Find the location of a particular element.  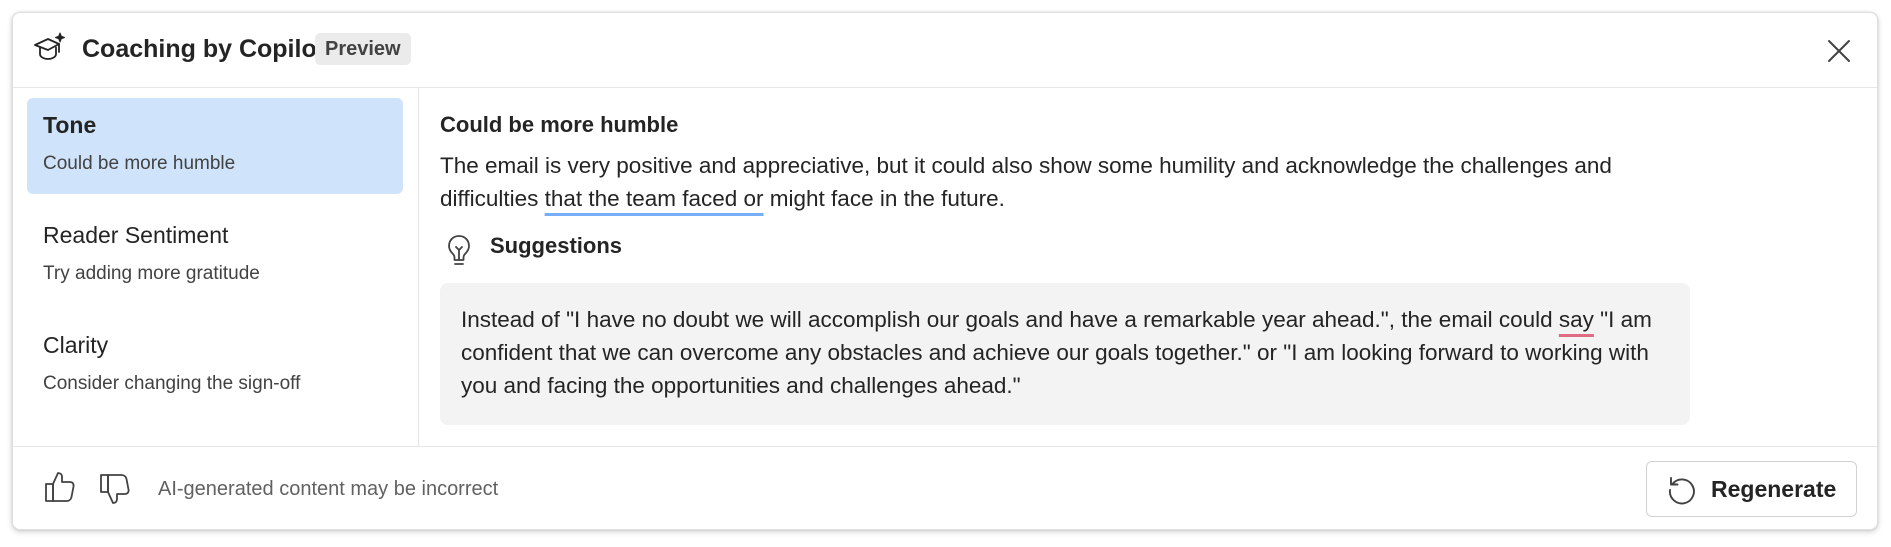

close-button is located at coordinates (1839, 51).